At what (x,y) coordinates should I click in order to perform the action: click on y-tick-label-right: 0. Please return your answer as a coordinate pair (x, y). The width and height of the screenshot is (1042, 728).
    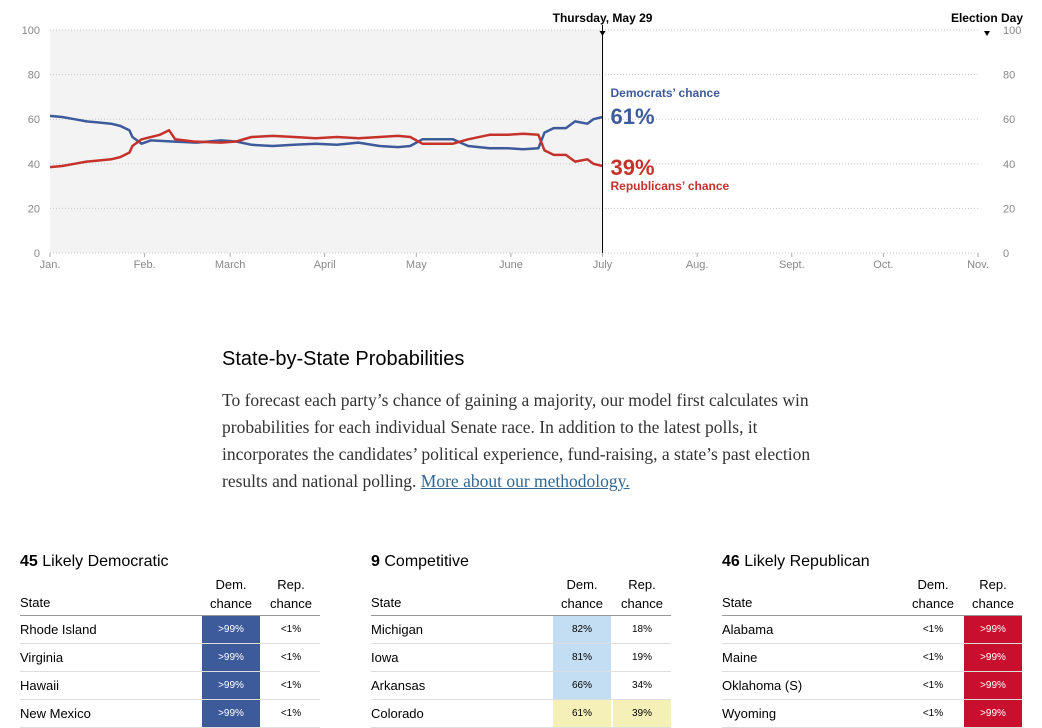
    Looking at the image, I should click on (1006, 254).